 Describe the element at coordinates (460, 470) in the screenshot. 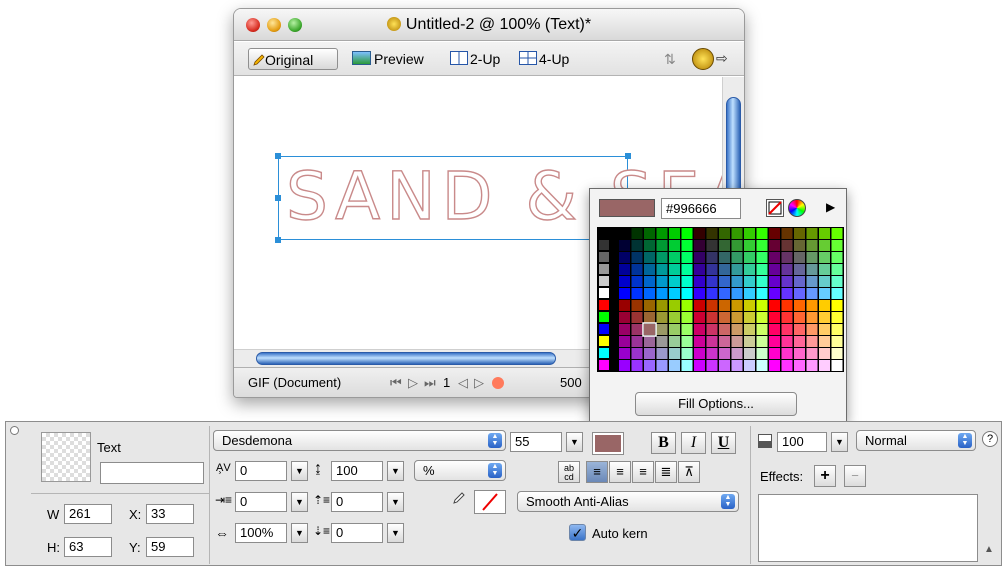

I see `leading-unit-select: % ▲ ▼` at that location.